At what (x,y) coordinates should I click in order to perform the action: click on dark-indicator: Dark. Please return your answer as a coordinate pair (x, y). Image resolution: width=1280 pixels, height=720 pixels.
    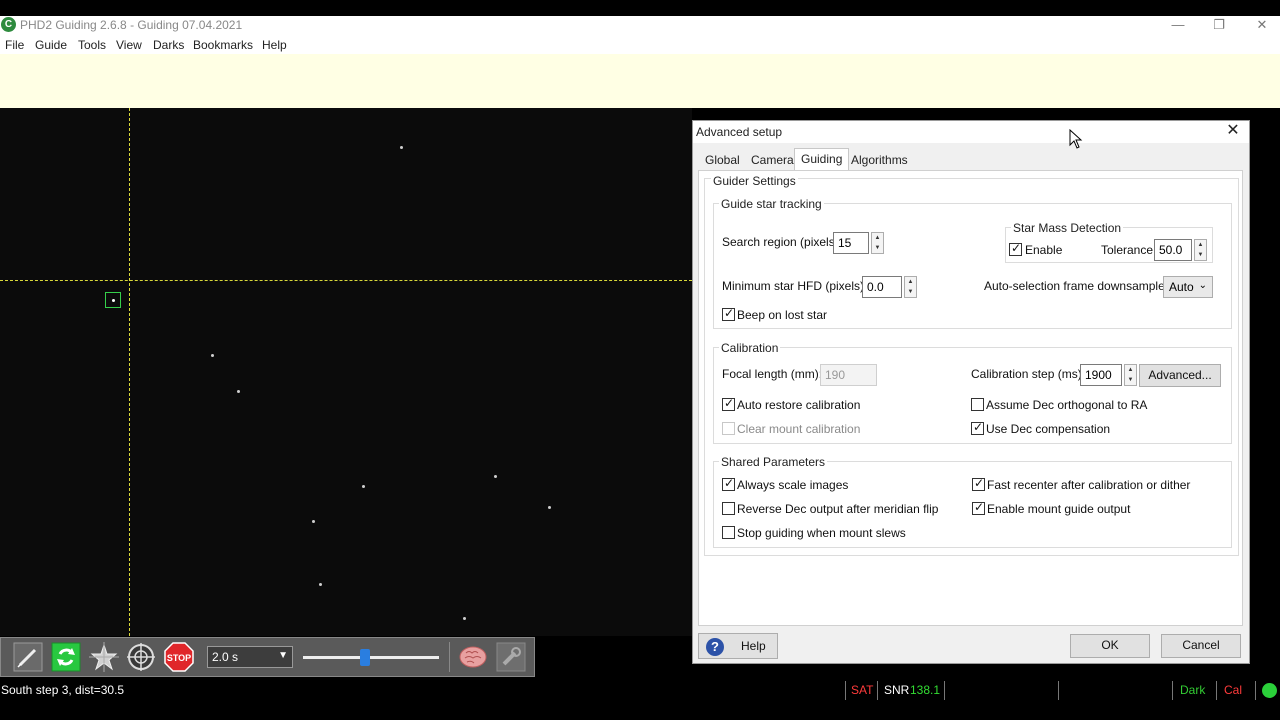
    Looking at the image, I should click on (1193, 690).